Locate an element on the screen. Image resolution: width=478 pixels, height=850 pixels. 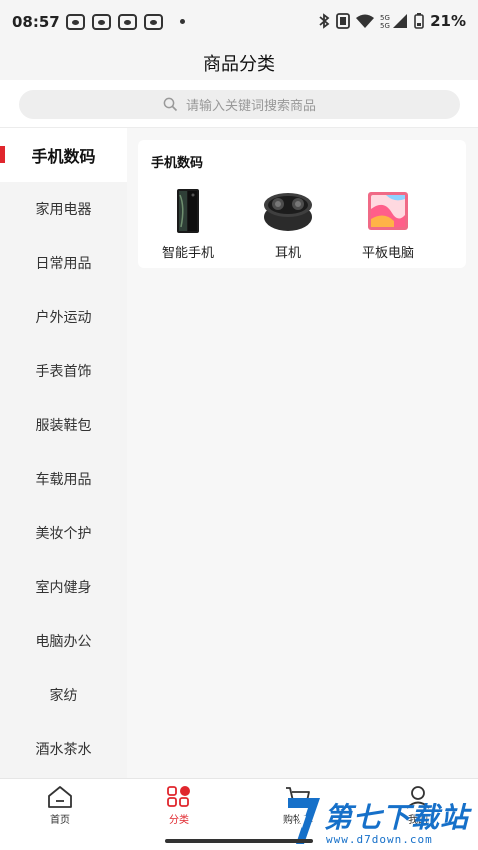
sidebar-item-drinks: 酒水茶水 is located at coordinates (63, 749).